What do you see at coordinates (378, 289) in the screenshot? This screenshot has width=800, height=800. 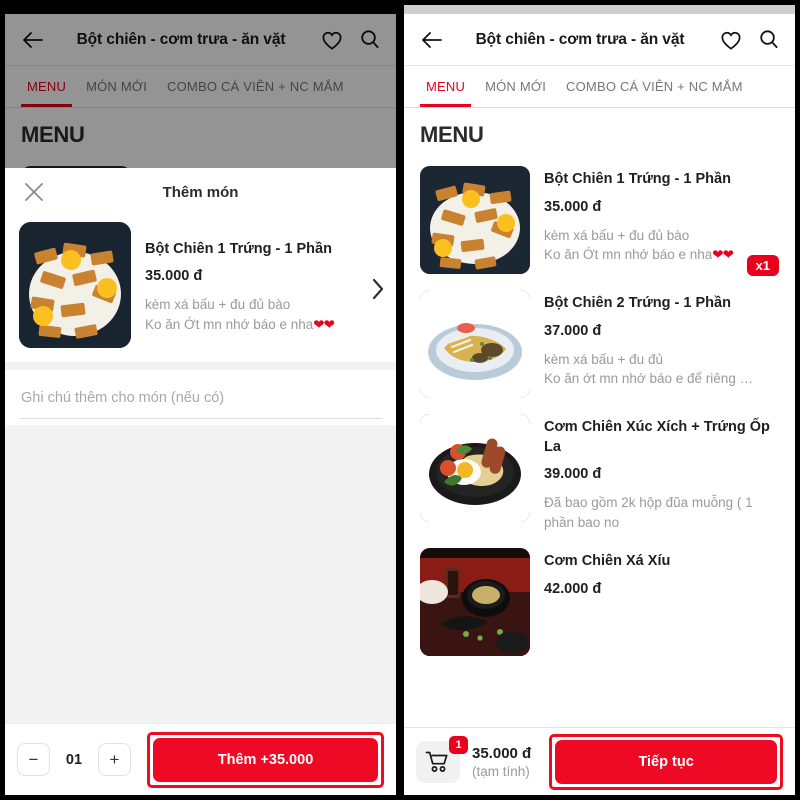 I see `chevron-right-icon` at bounding box center [378, 289].